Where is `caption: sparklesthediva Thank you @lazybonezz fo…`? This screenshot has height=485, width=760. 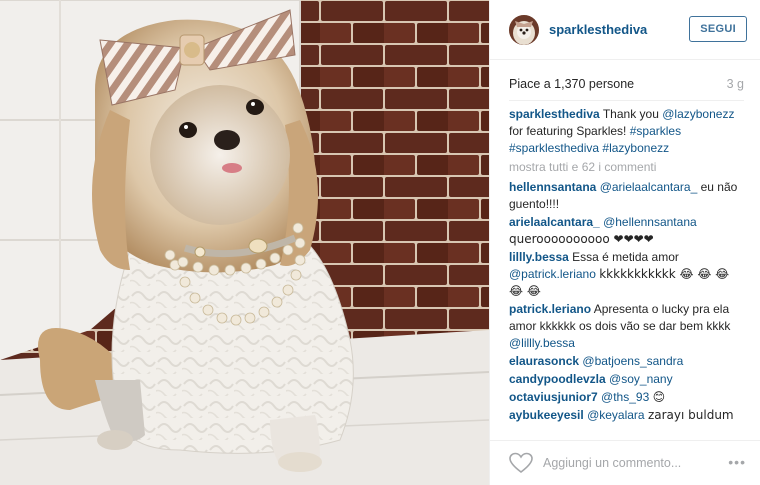 caption: sparklesthediva Thank you @lazybonezz fo… is located at coordinates (627, 131).